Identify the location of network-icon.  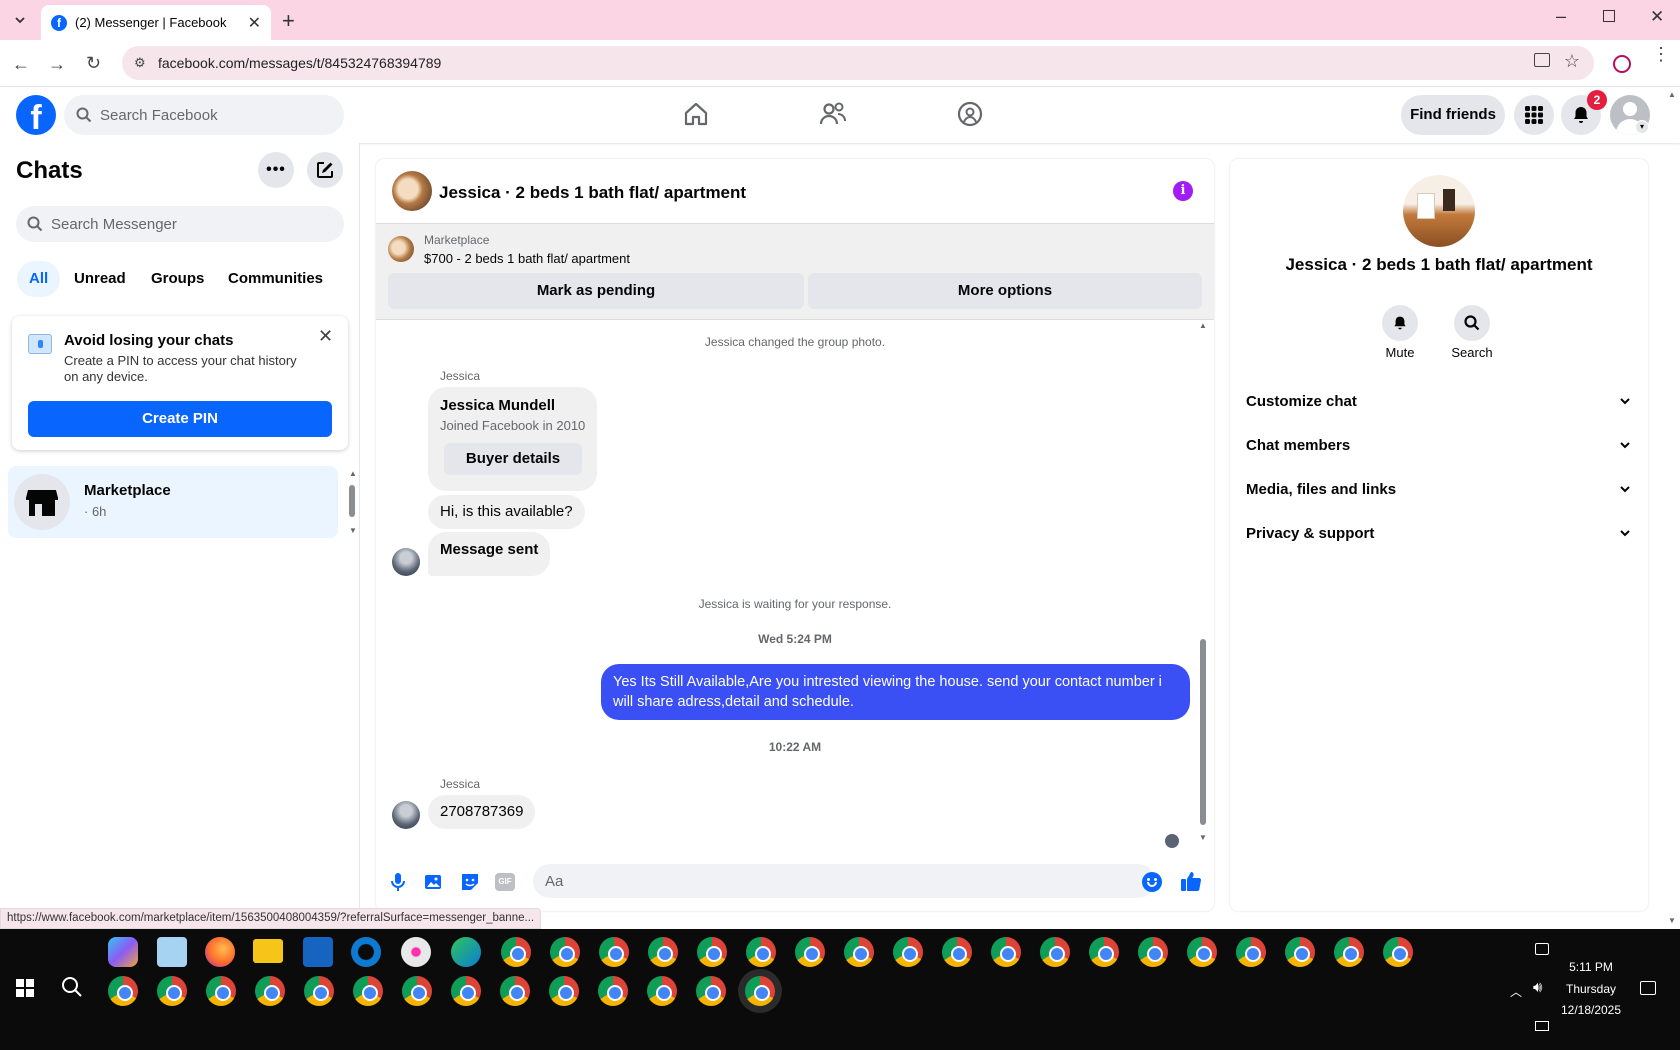
(1542, 1026).